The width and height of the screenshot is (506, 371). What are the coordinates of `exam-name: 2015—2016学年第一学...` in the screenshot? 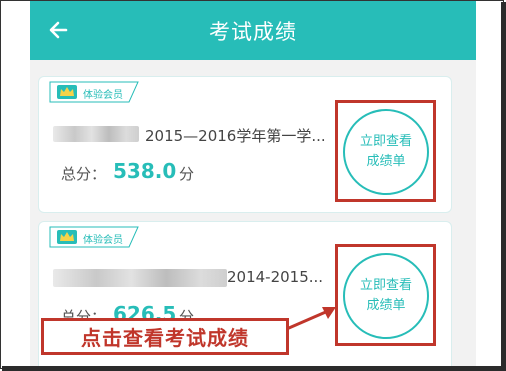 It's located at (235, 136).